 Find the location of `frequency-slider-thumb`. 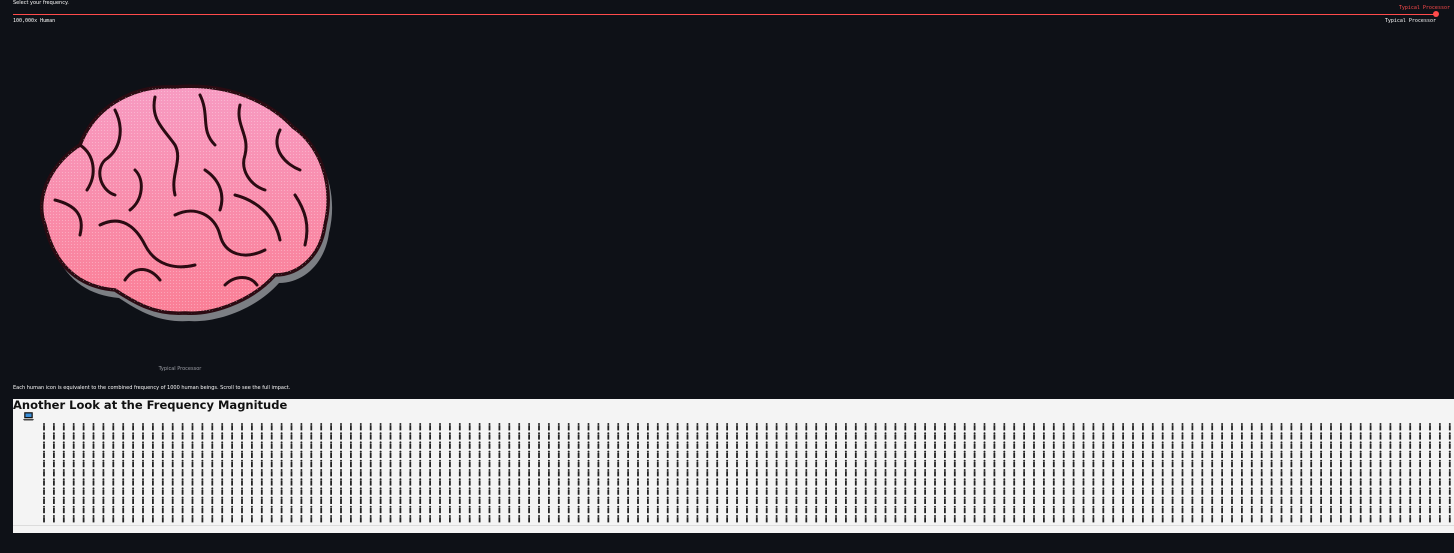

frequency-slider-thumb is located at coordinates (1436, 14).